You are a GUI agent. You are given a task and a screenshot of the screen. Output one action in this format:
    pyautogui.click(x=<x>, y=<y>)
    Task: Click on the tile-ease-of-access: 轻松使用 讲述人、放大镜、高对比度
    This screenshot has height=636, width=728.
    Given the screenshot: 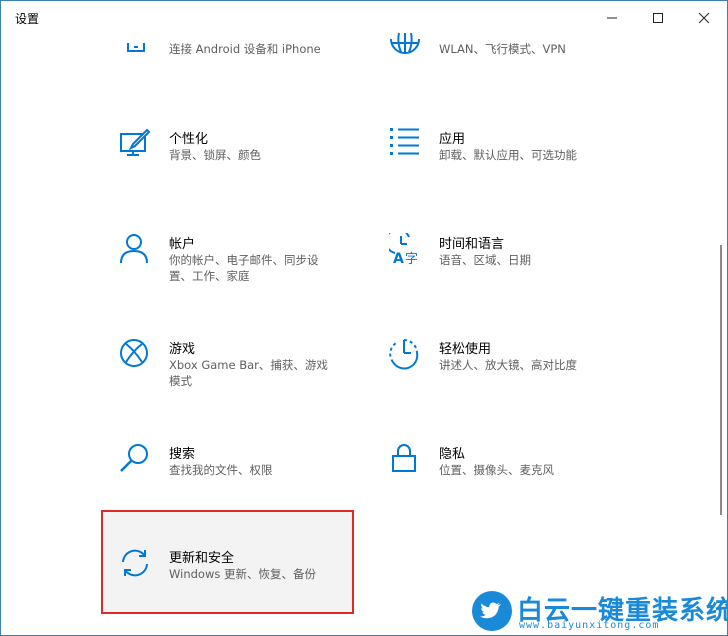 What is the action you would take?
    pyautogui.click(x=514, y=378)
    